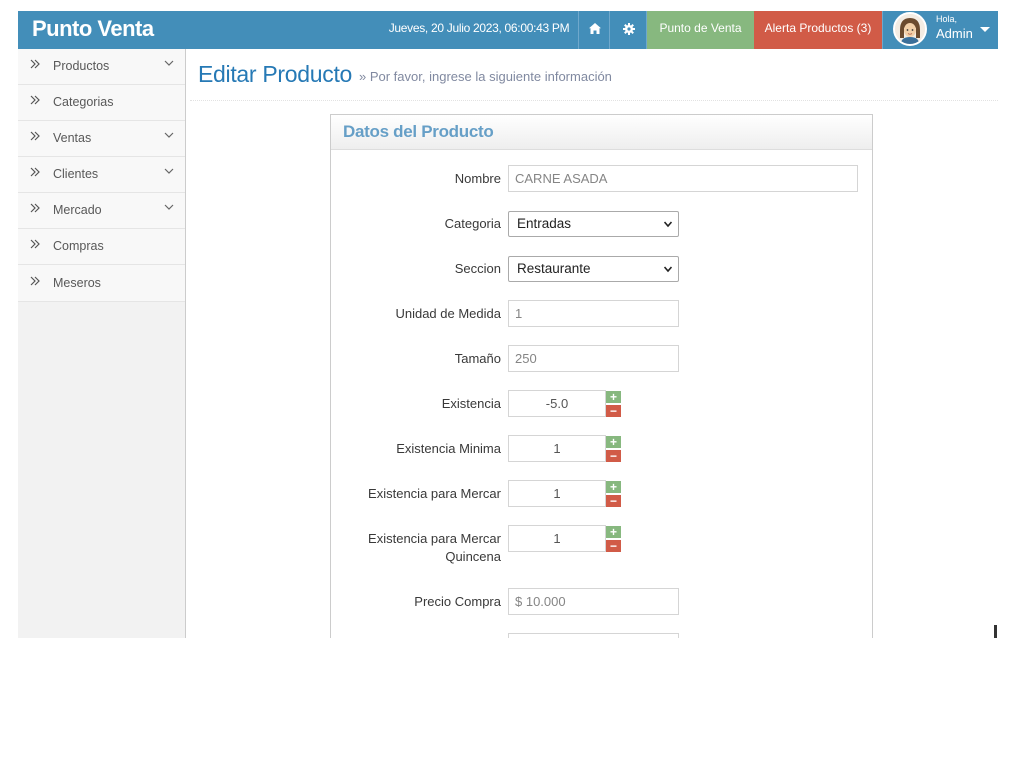 This screenshot has width=1024, height=768. Describe the element at coordinates (947, 19) in the screenshot. I see `user-greeting: Hola,` at that location.